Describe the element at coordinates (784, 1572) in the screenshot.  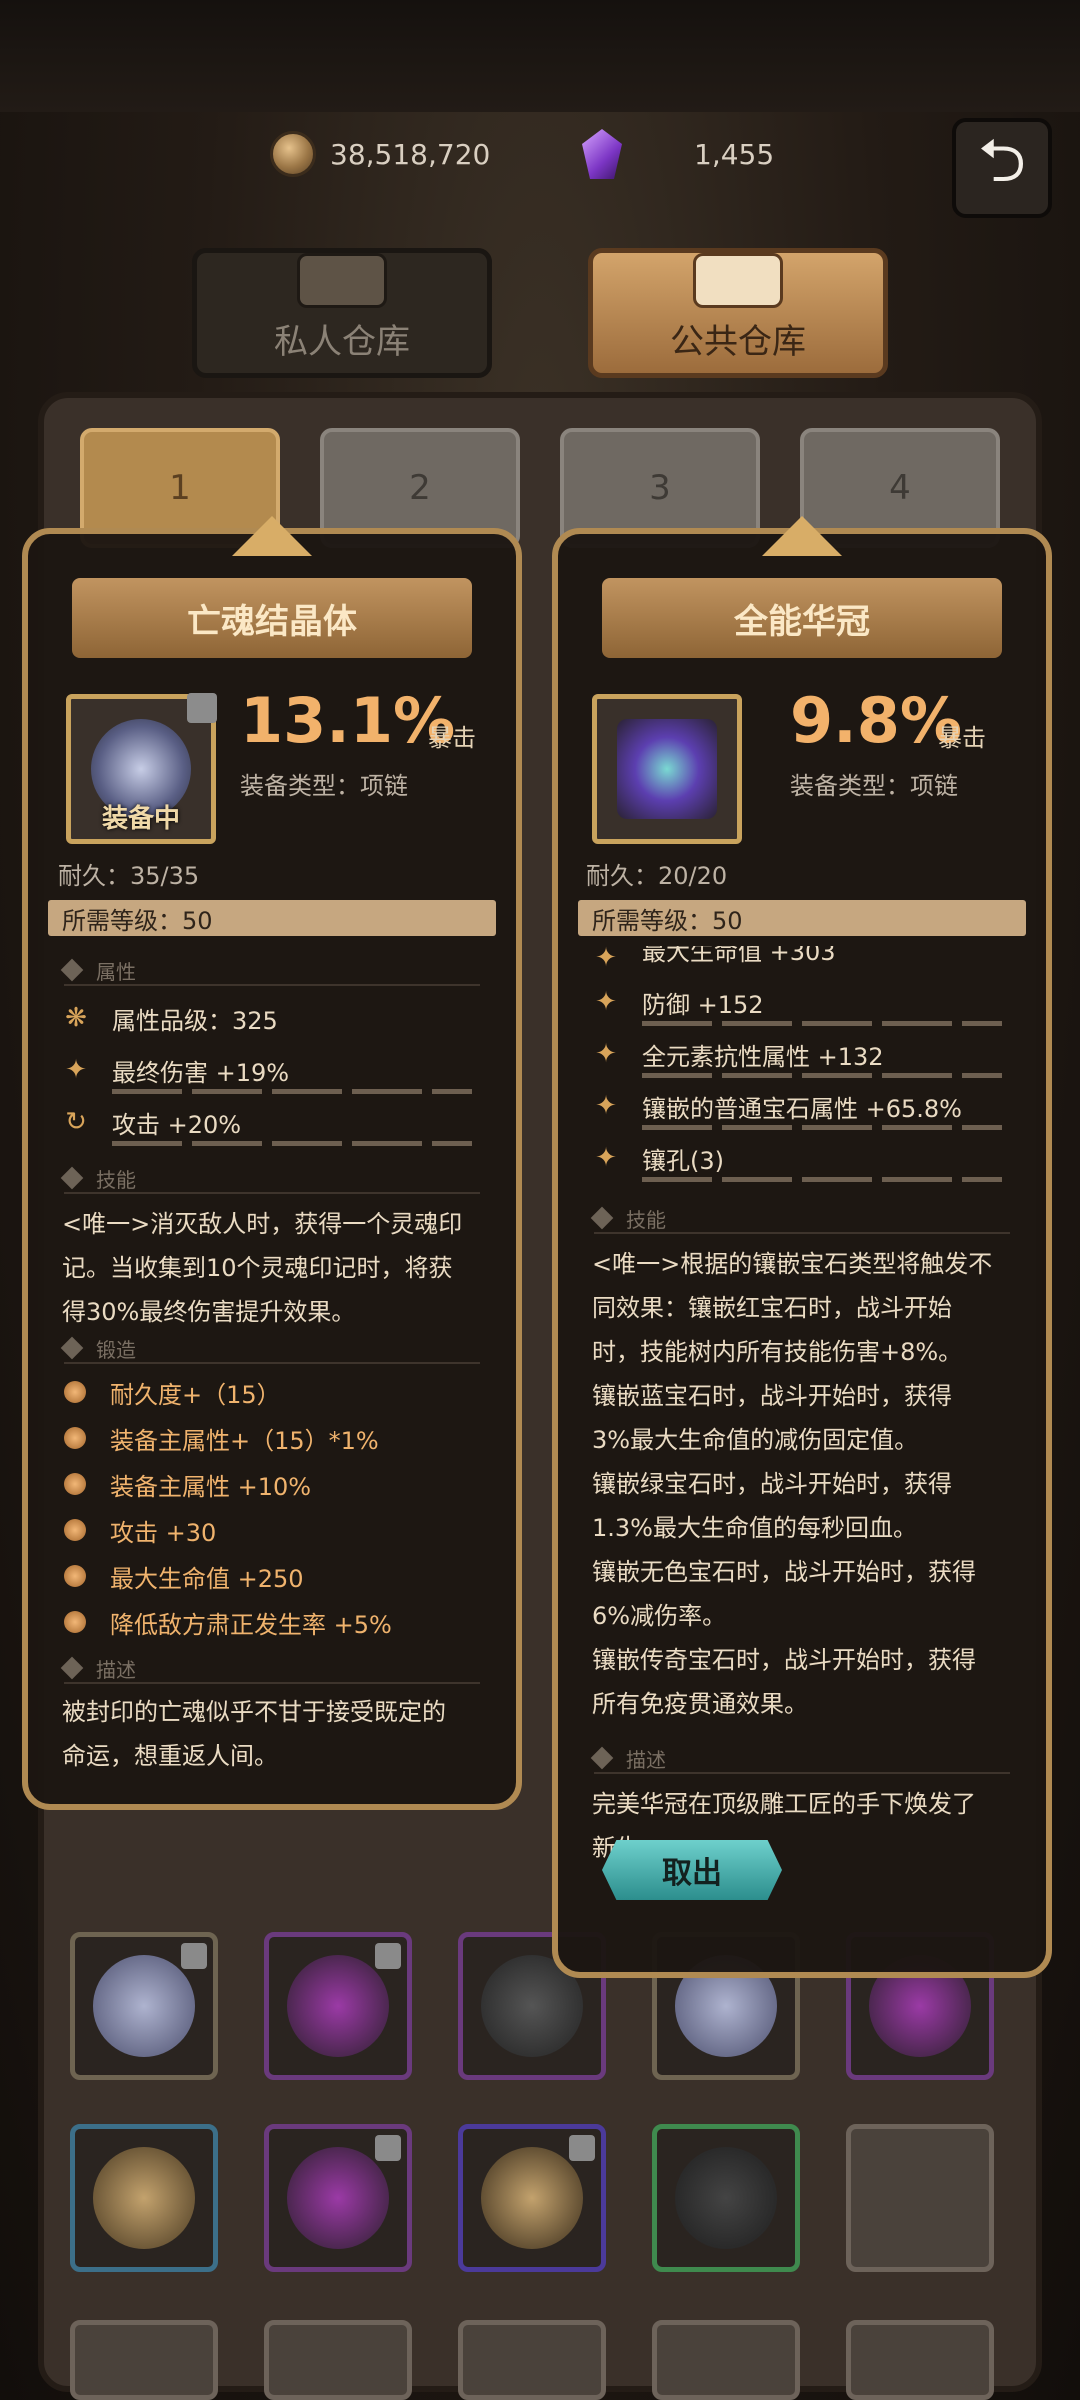
I see `skill-line: 镶嵌无色宝石时，战斗开始时，获得` at that location.